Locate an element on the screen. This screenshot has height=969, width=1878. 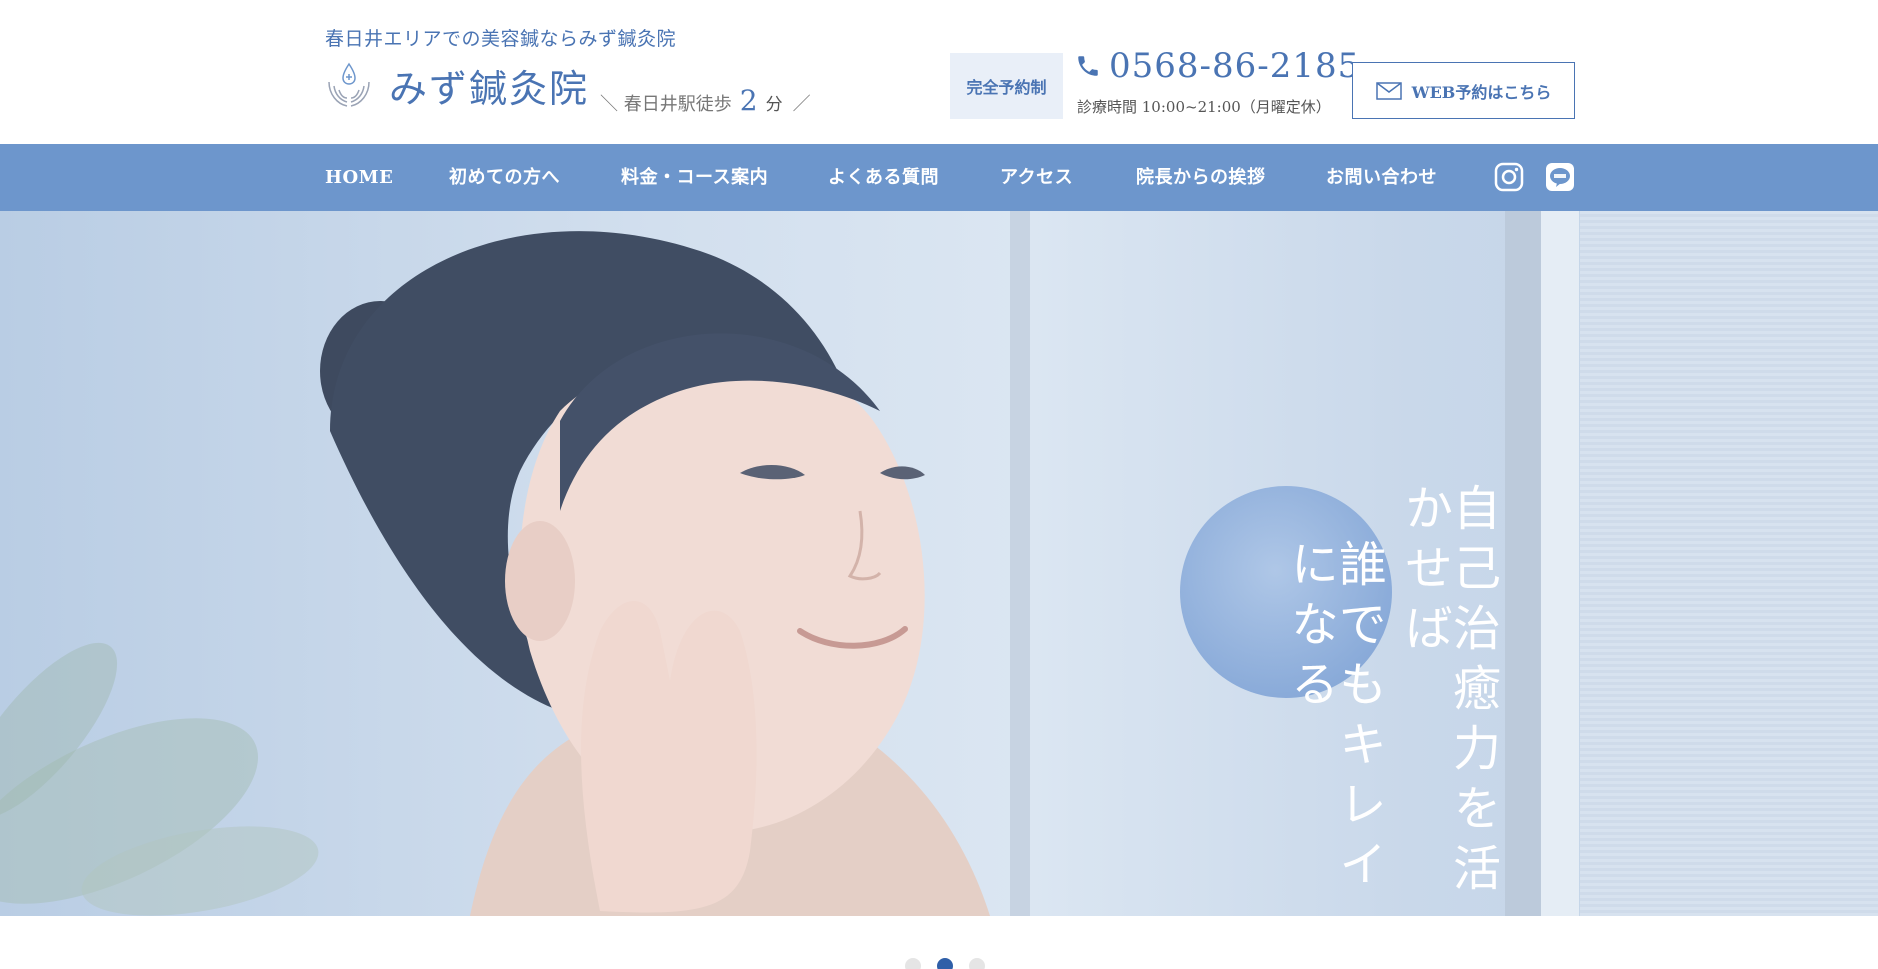
nav-item-access: アクセス is located at coordinates (1036, 177).